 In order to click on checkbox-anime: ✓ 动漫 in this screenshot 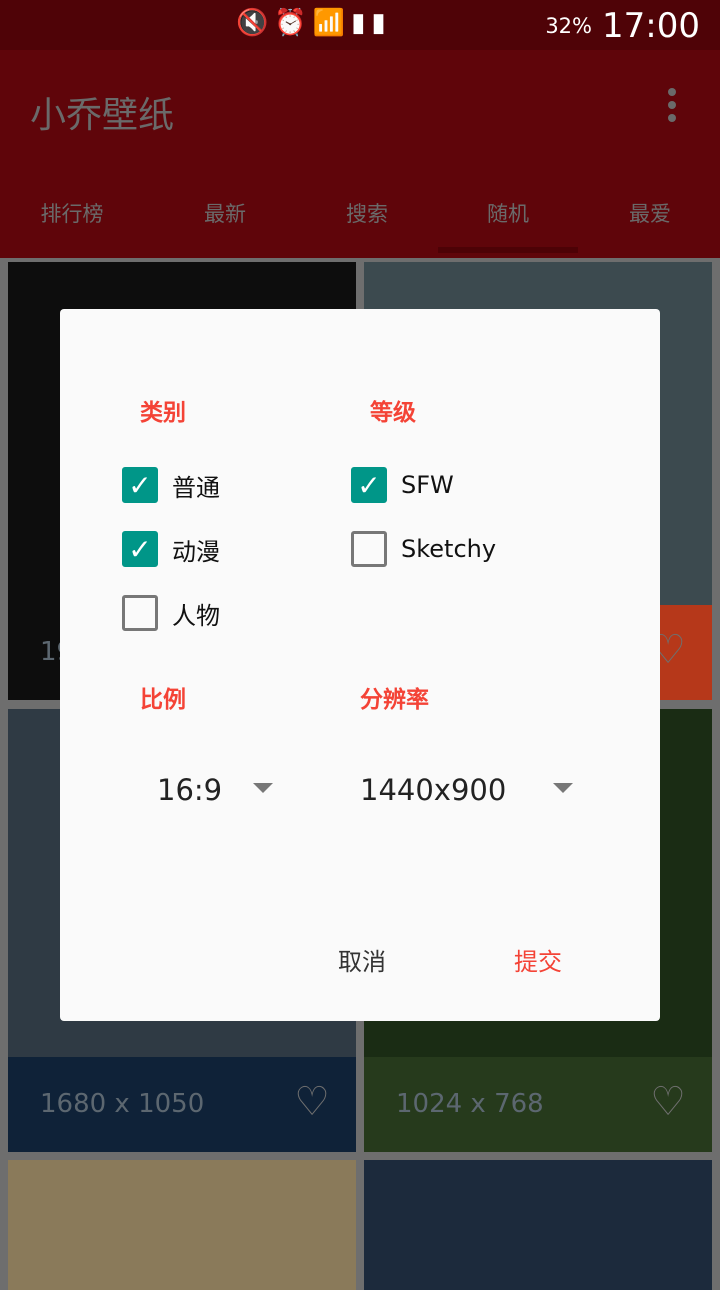, I will do `click(171, 549)`.